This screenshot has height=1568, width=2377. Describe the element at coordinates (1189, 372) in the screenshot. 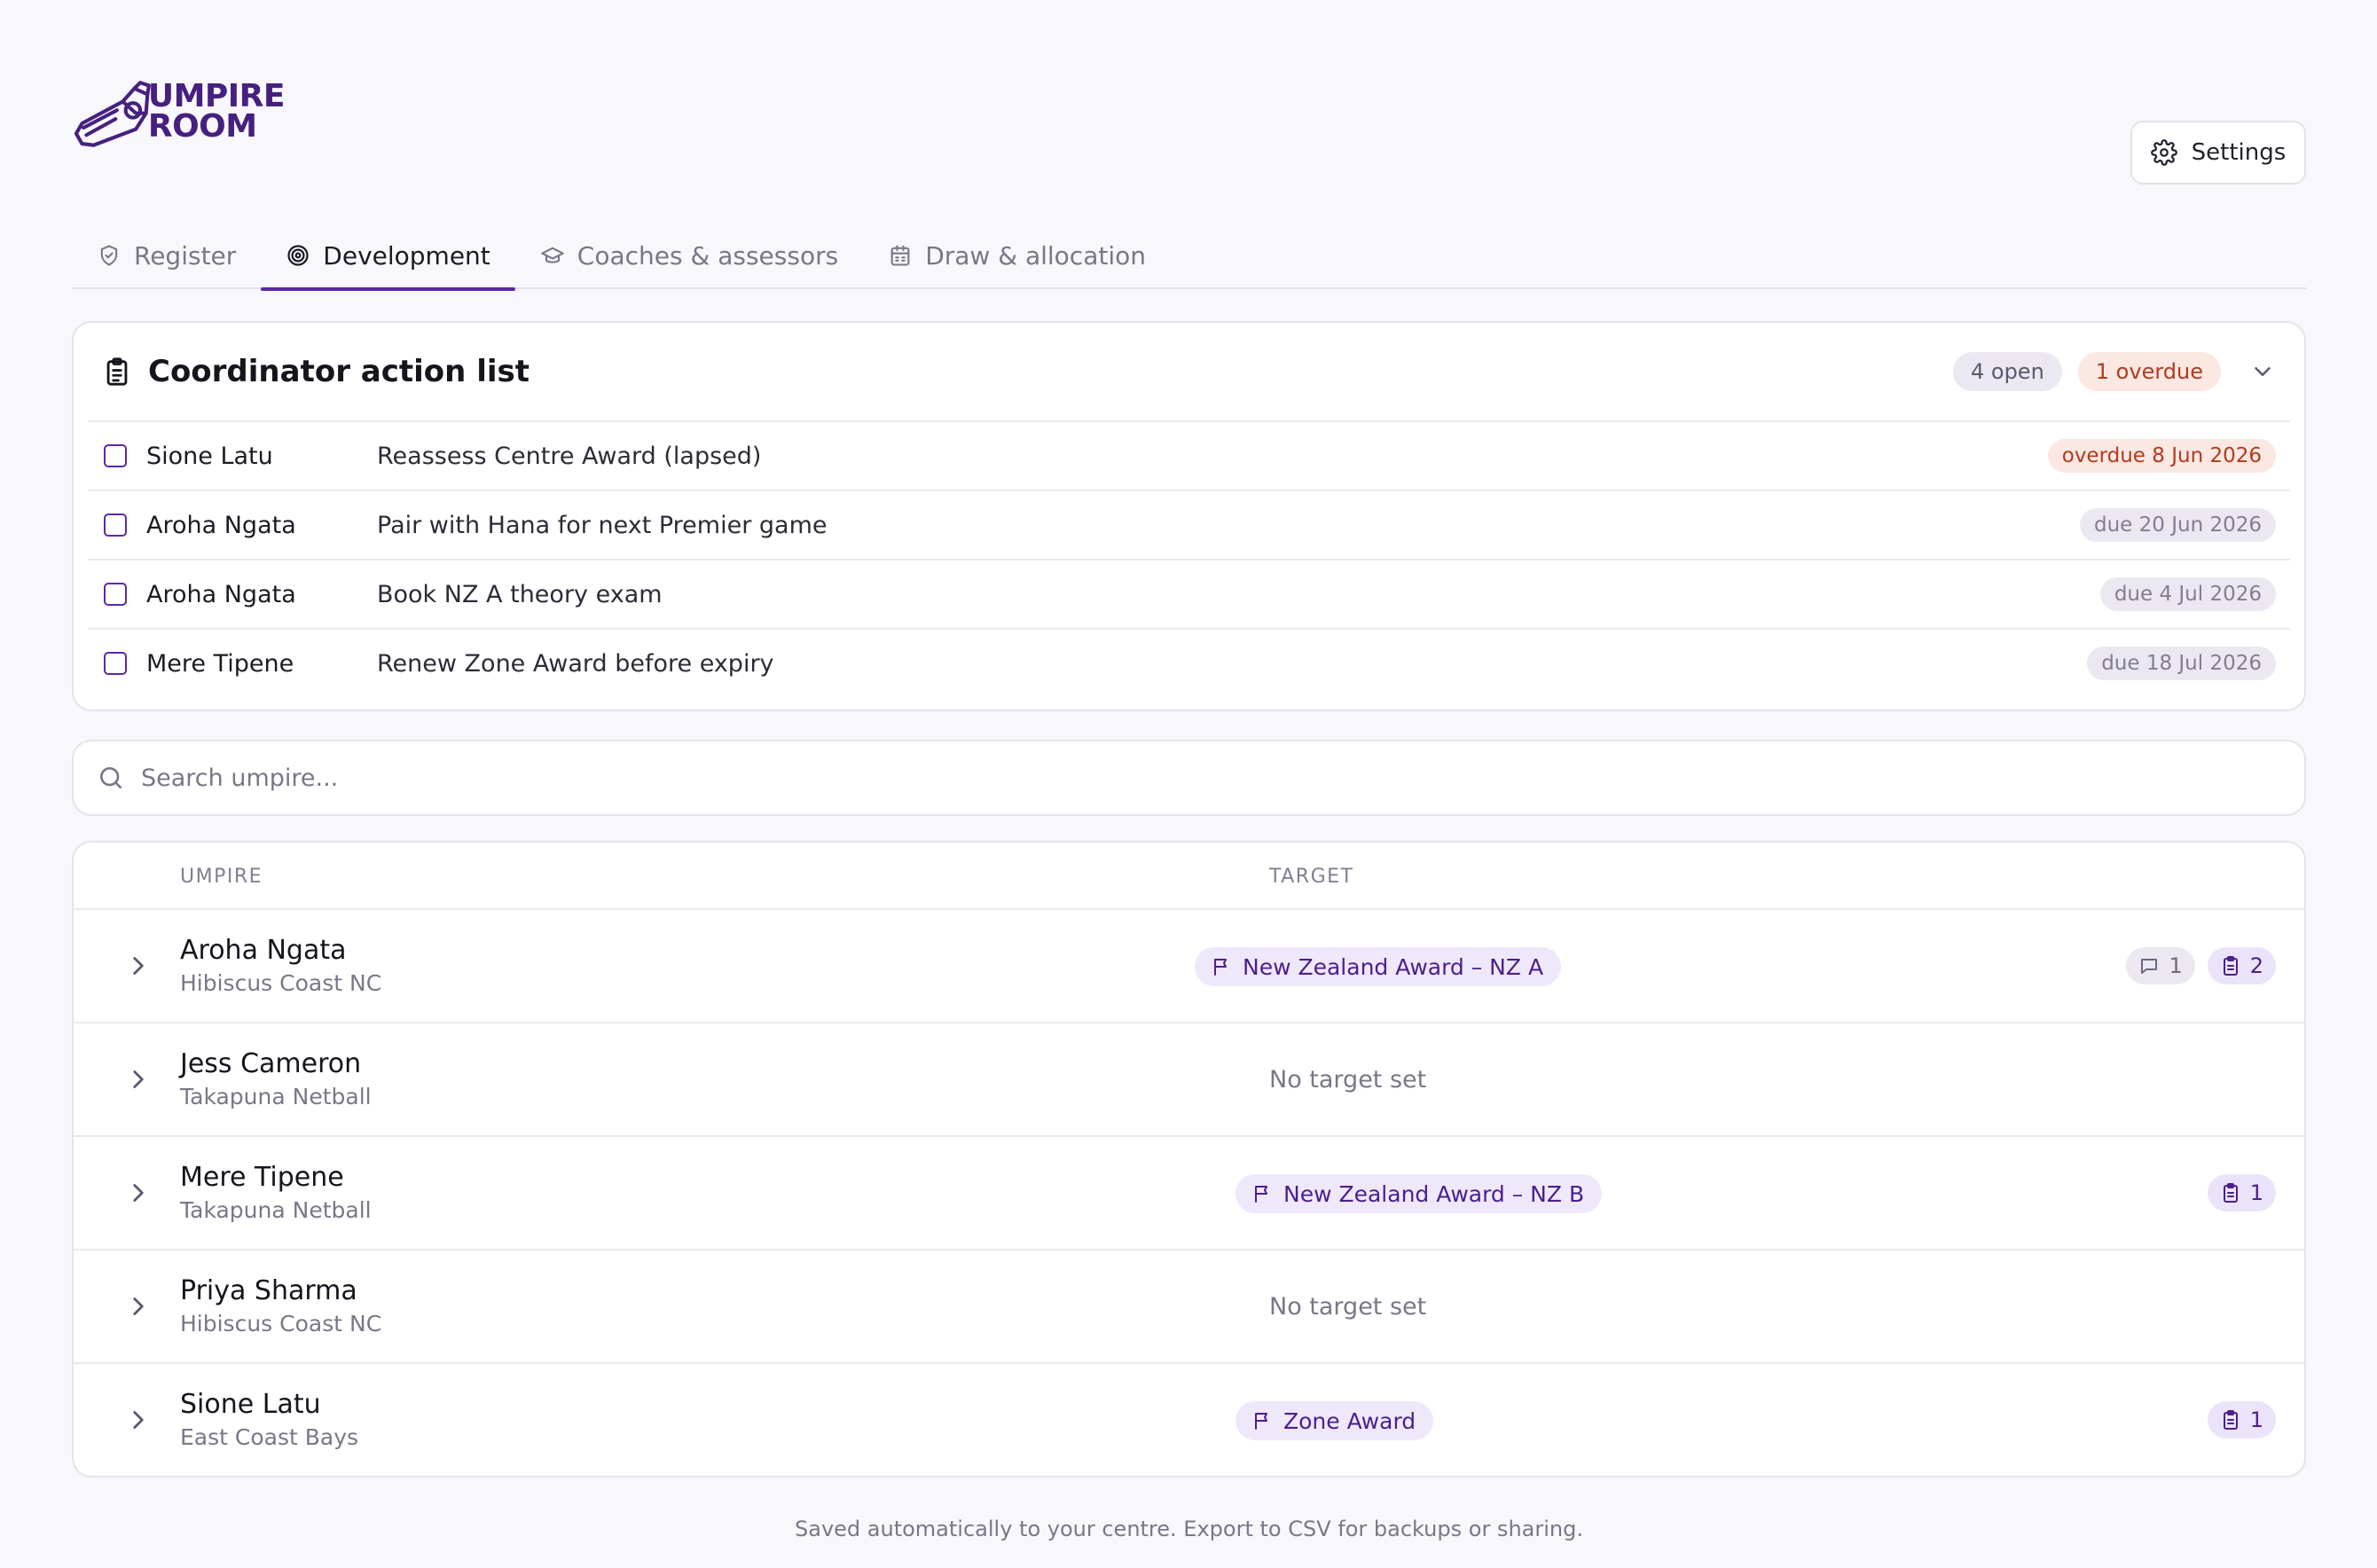

I see `action-list-header: Coordinator action list 4 open 1 overdue` at that location.